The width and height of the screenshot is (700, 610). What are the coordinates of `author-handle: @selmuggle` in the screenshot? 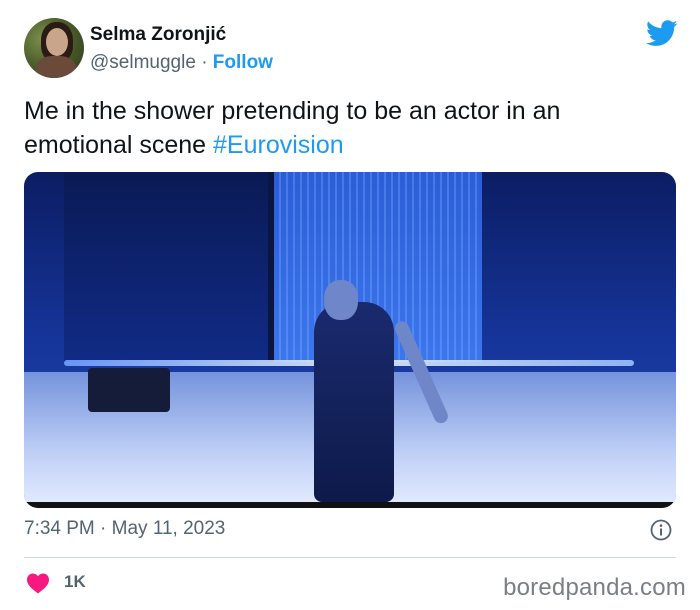 It's located at (143, 62).